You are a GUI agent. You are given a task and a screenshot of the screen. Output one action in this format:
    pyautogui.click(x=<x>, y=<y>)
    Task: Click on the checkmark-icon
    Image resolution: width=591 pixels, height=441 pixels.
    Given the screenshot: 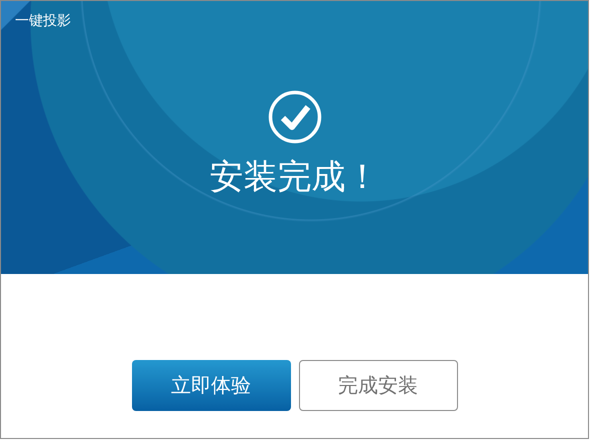 What is the action you would take?
    pyautogui.click(x=295, y=117)
    